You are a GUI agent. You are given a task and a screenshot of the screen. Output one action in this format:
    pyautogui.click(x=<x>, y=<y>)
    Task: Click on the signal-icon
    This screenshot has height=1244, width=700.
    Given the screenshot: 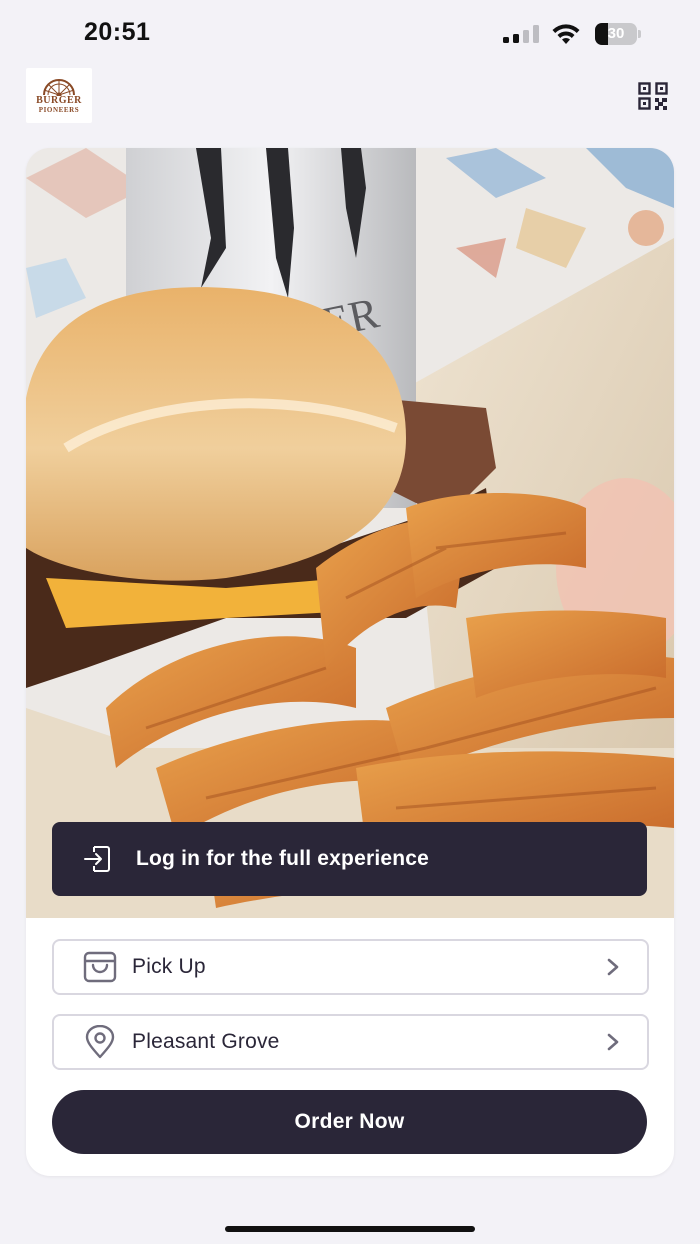 What is the action you would take?
    pyautogui.click(x=521, y=34)
    